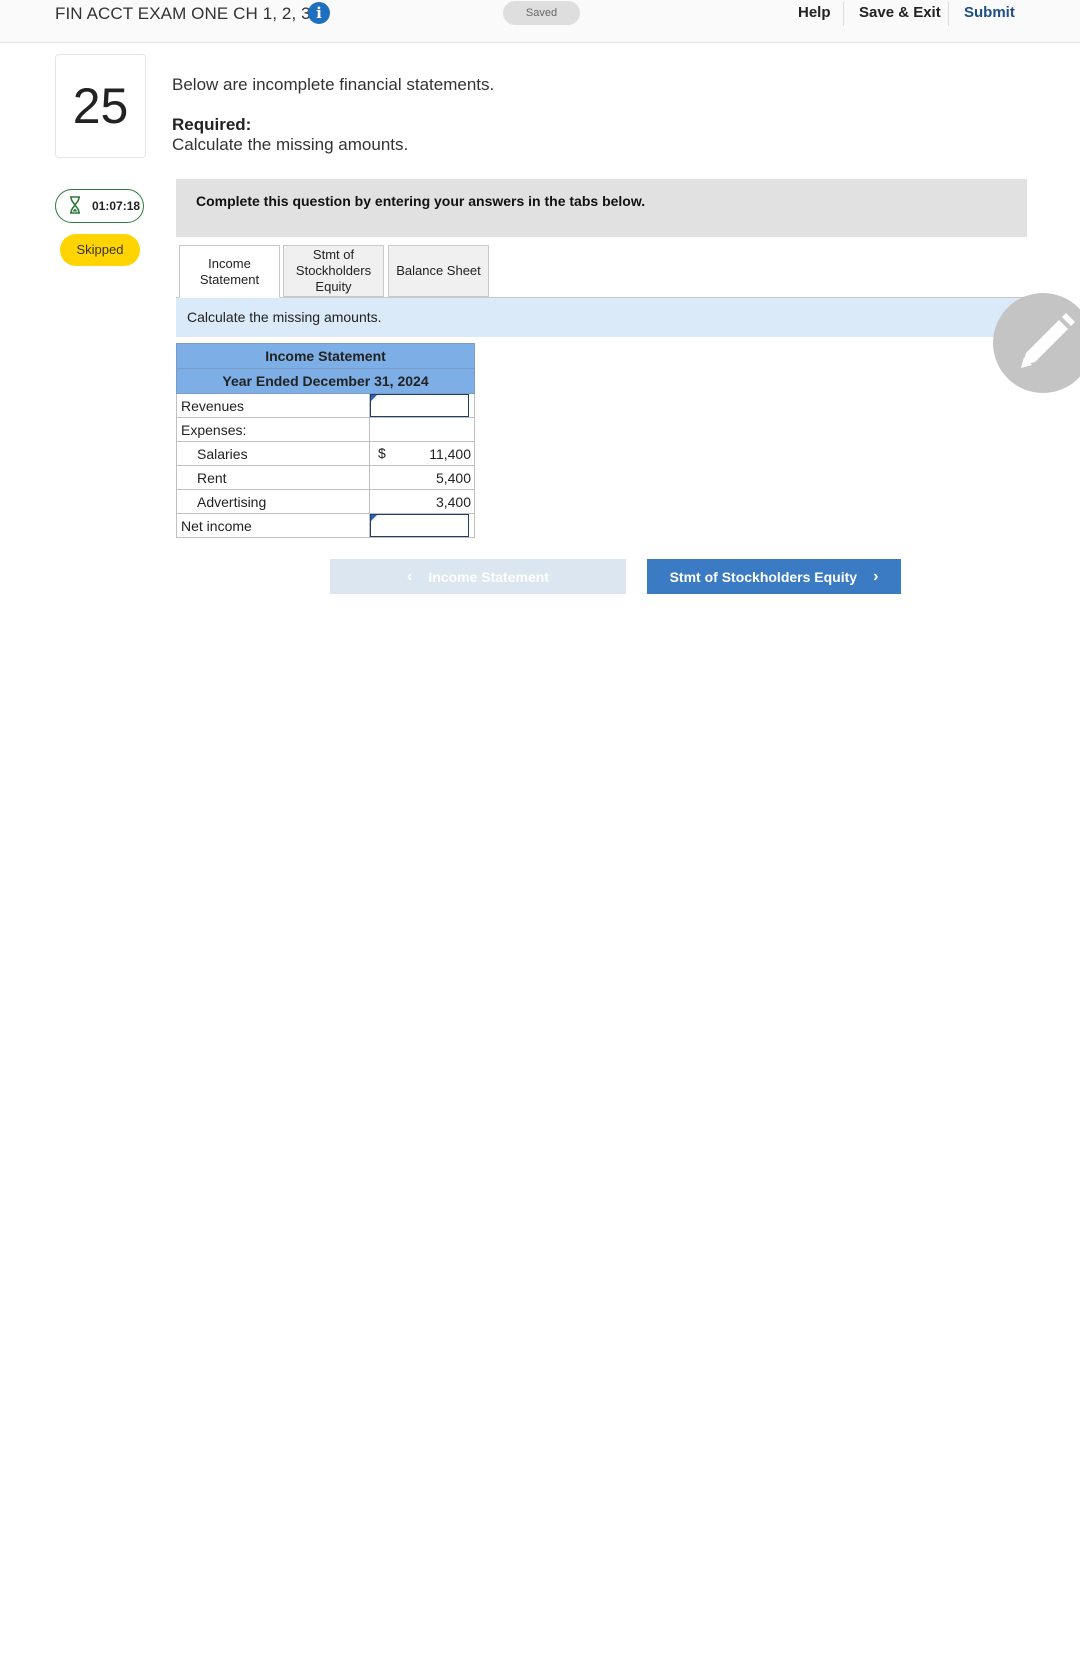 The width and height of the screenshot is (1080, 1665). What do you see at coordinates (1048, 340) in the screenshot?
I see `pencil-icon` at bounding box center [1048, 340].